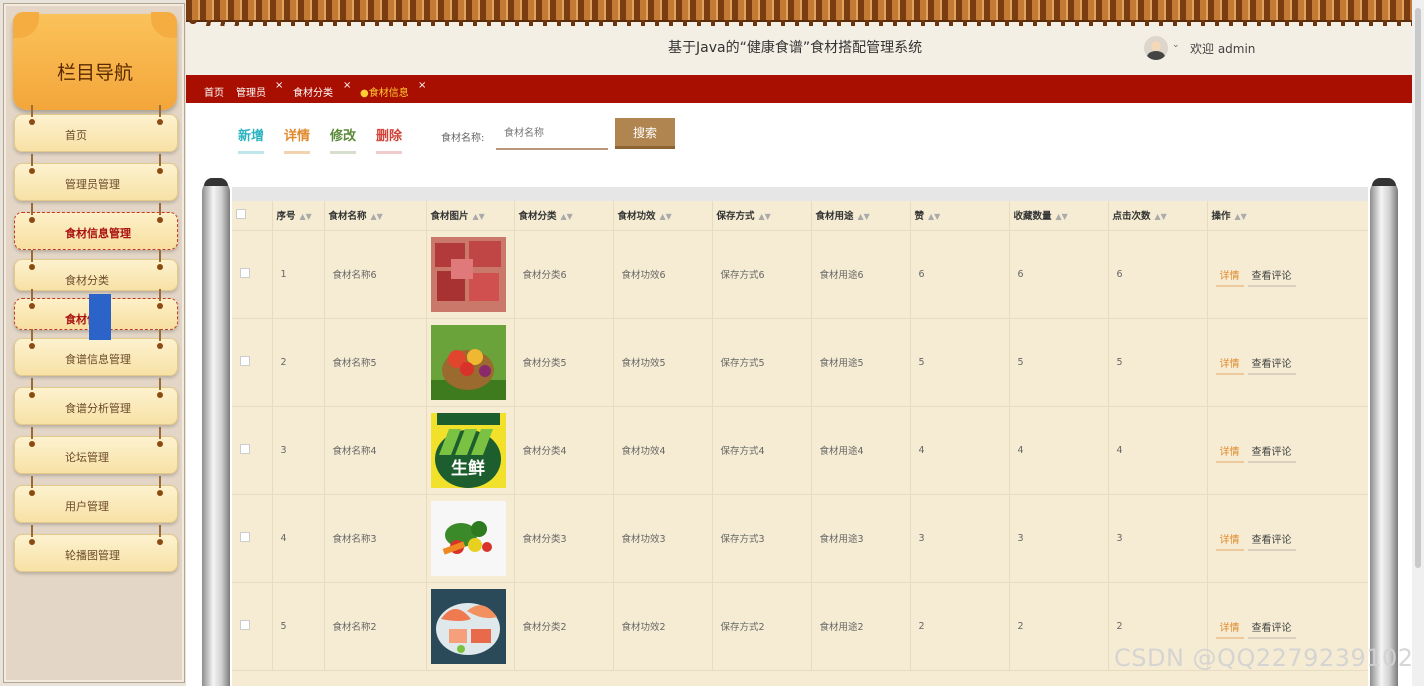 The width and height of the screenshot is (1424, 686). I want to click on breadcrumb-home: 首页, so click(214, 91).